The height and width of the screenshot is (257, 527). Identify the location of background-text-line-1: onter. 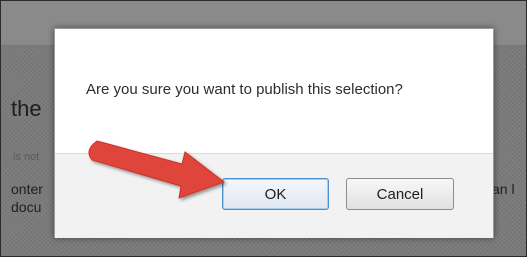
(27, 189).